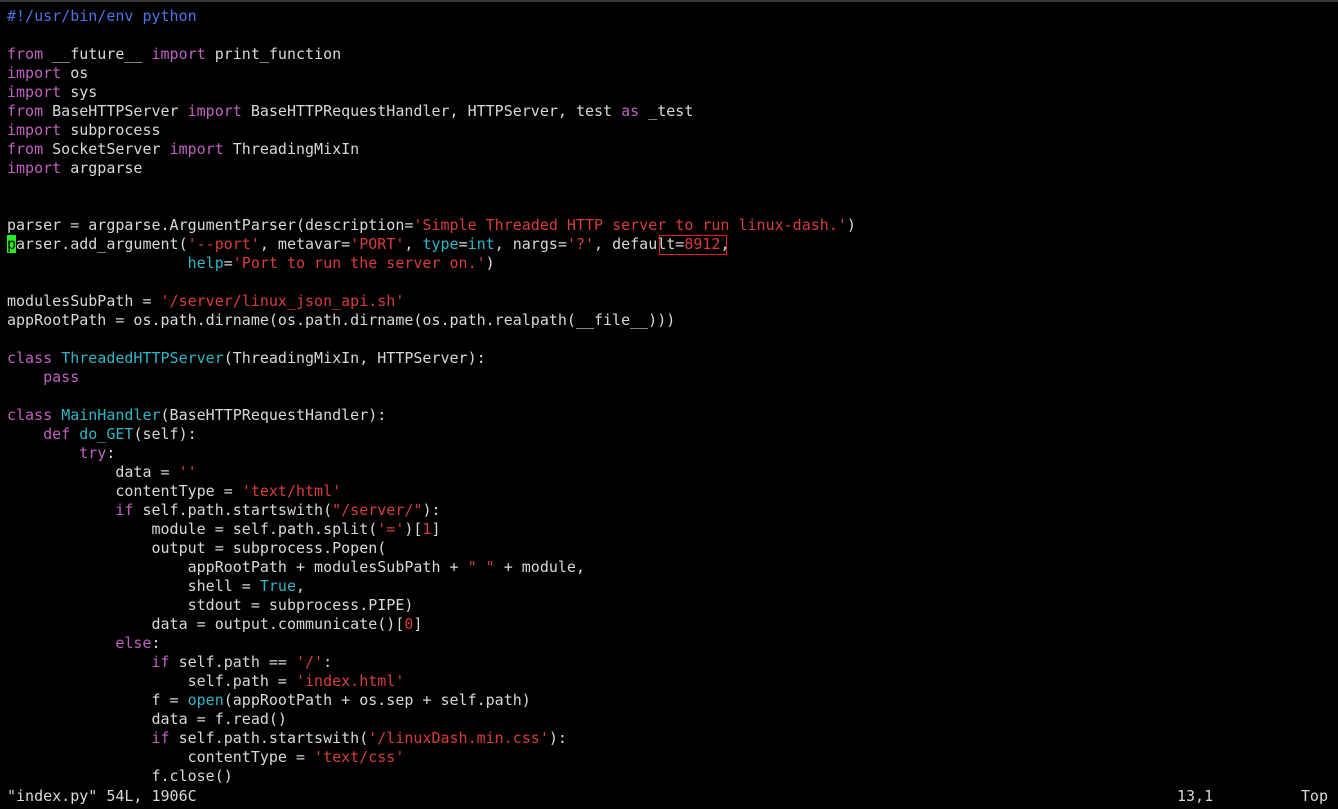 This screenshot has width=1338, height=809. Describe the element at coordinates (1195, 796) in the screenshot. I see `status-cursor-position: 13,1` at that location.